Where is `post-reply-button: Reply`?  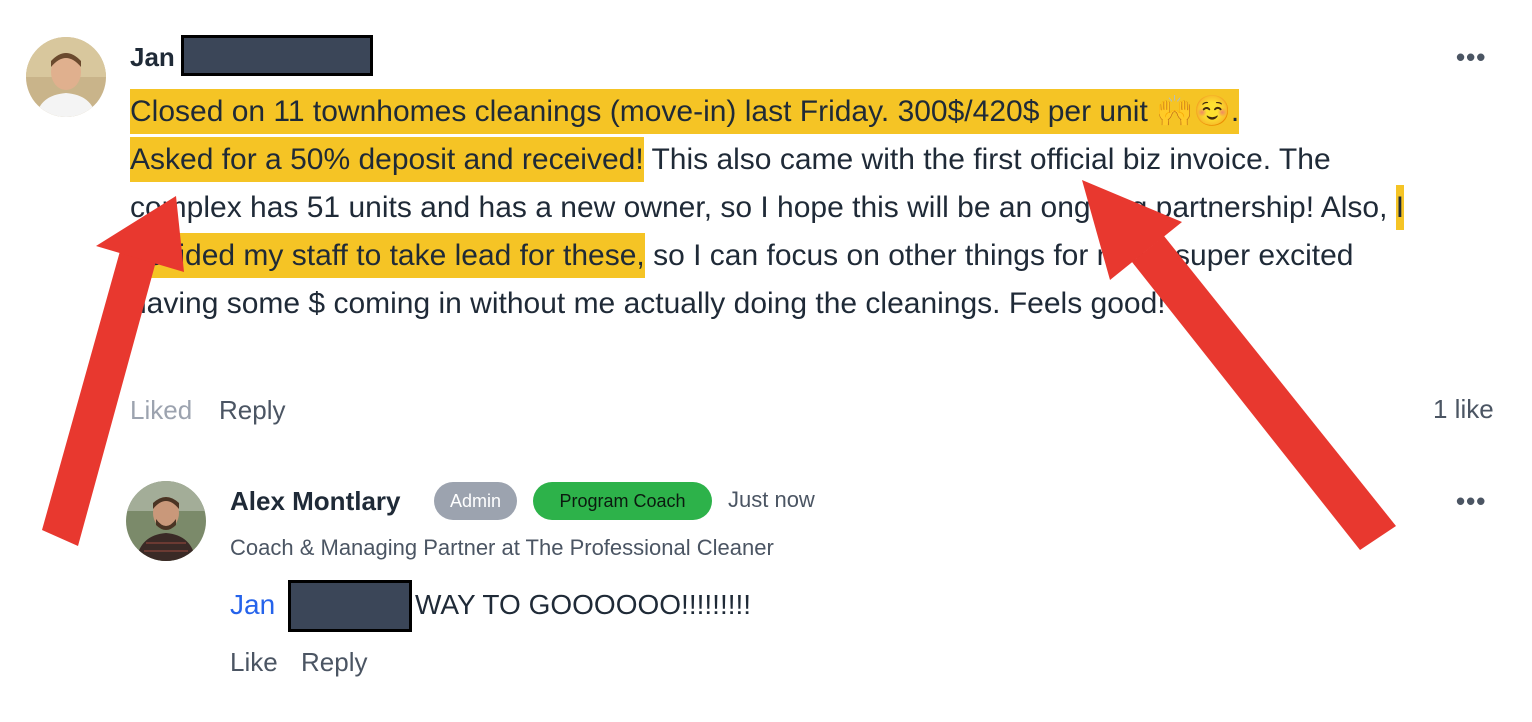 post-reply-button: Reply is located at coordinates (252, 410).